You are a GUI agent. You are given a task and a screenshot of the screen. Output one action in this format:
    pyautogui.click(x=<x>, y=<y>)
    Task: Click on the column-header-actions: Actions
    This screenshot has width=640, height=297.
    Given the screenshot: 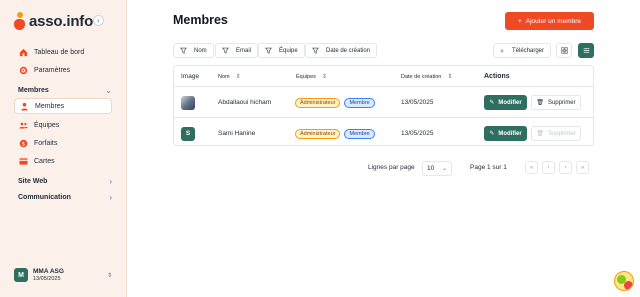 What is the action you would take?
    pyautogui.click(x=497, y=76)
    